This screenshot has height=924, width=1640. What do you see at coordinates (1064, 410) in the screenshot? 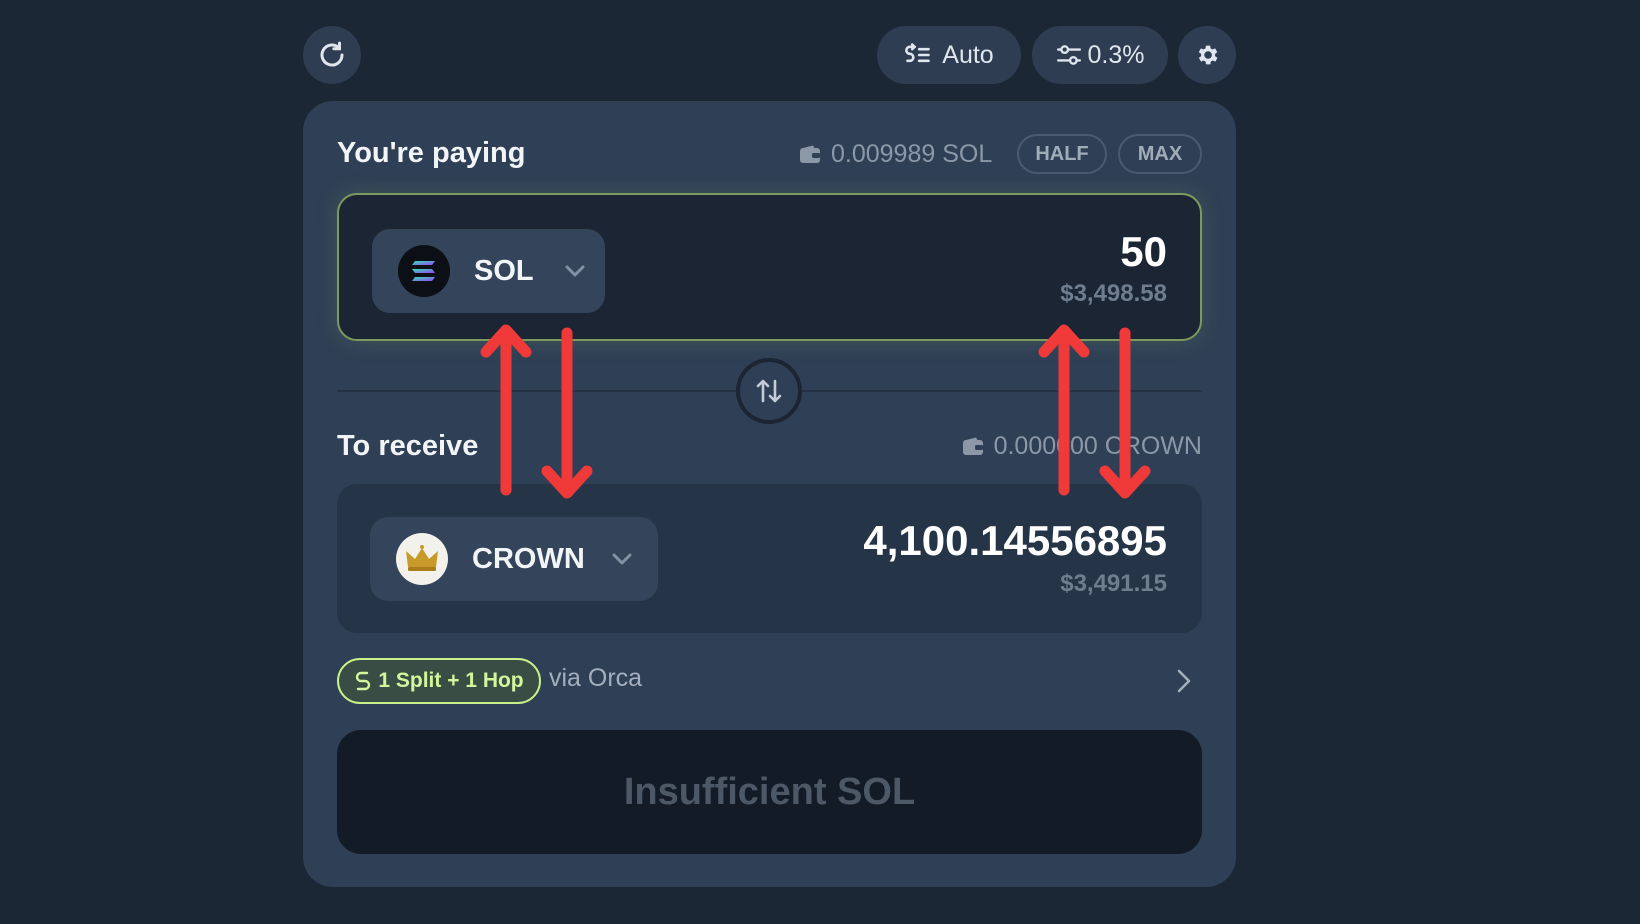
I see `annotation-arrow-up-right` at bounding box center [1064, 410].